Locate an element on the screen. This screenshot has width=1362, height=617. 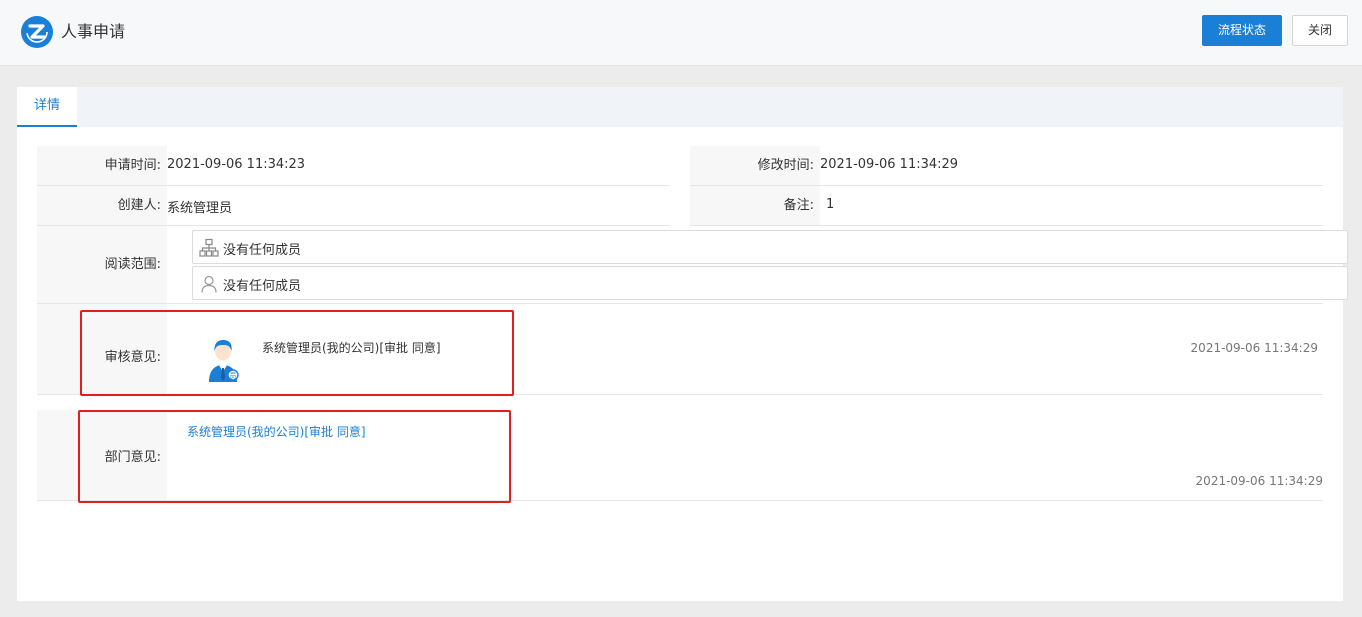
tab-details: 详情 is located at coordinates (47, 107).